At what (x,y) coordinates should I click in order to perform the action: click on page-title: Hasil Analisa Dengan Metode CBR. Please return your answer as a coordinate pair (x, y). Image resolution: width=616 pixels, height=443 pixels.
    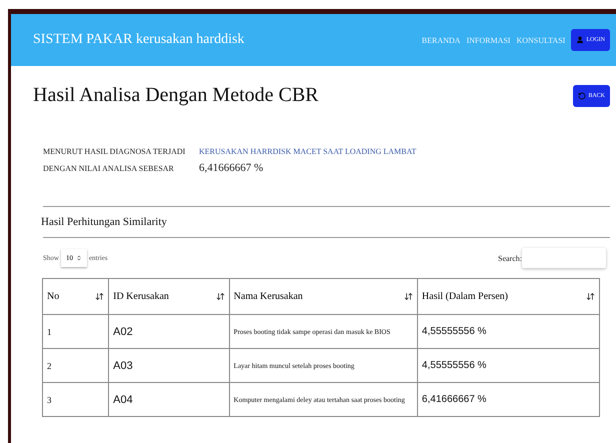
    Looking at the image, I should click on (176, 95).